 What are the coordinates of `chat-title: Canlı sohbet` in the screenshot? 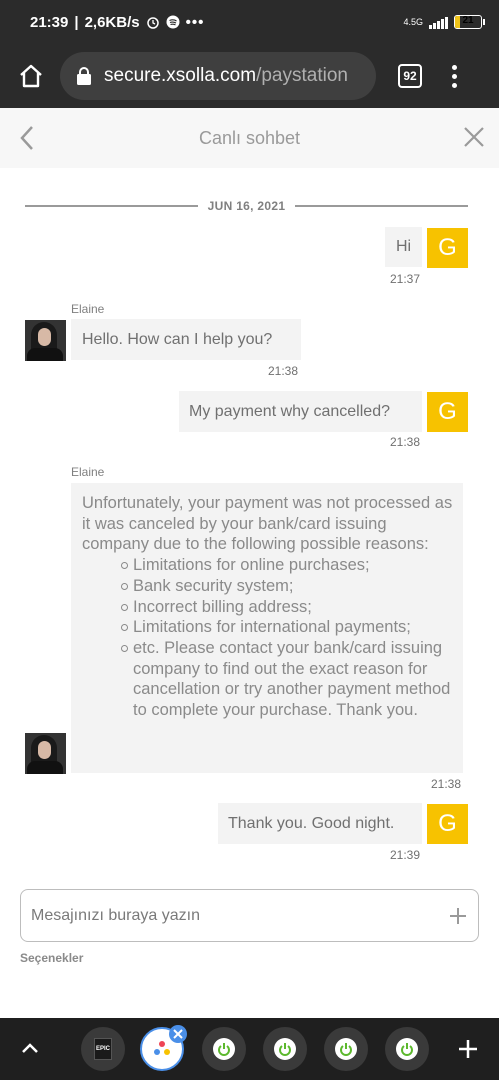 It's located at (249, 137).